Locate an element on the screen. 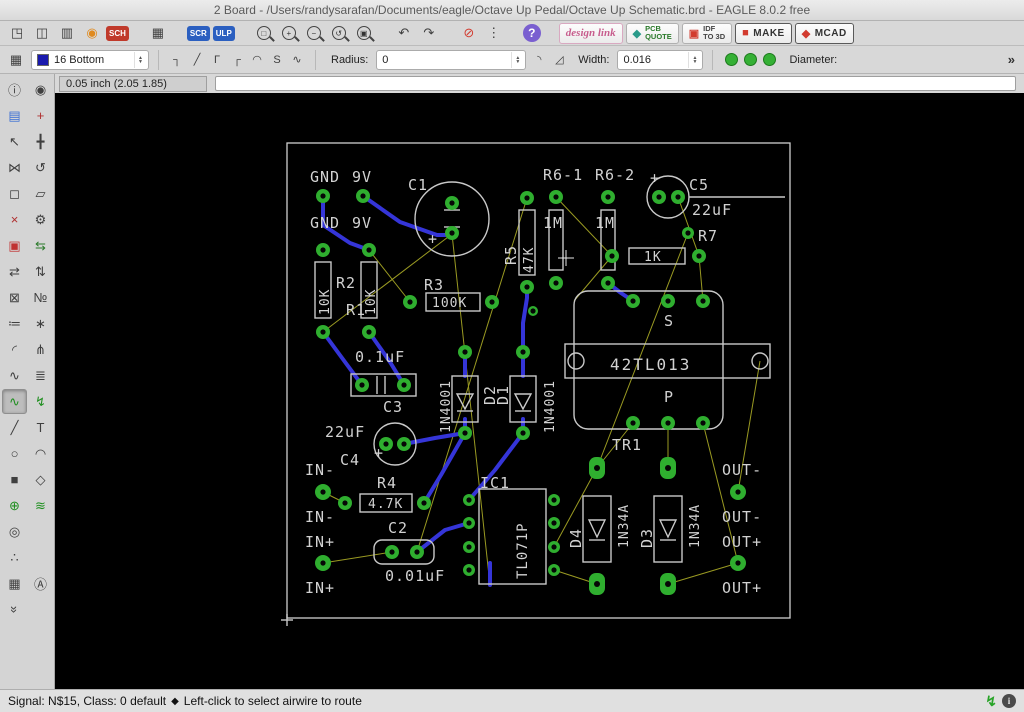  show-tool: ◉ is located at coordinates (40, 89).